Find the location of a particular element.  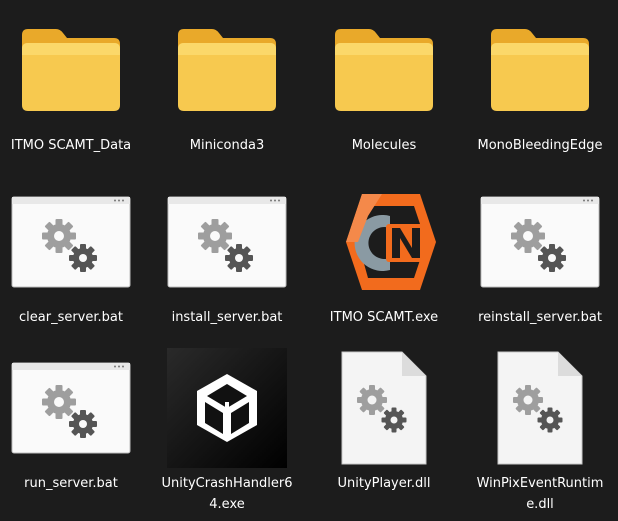

file-name: clear_server.bat is located at coordinates (71, 317).